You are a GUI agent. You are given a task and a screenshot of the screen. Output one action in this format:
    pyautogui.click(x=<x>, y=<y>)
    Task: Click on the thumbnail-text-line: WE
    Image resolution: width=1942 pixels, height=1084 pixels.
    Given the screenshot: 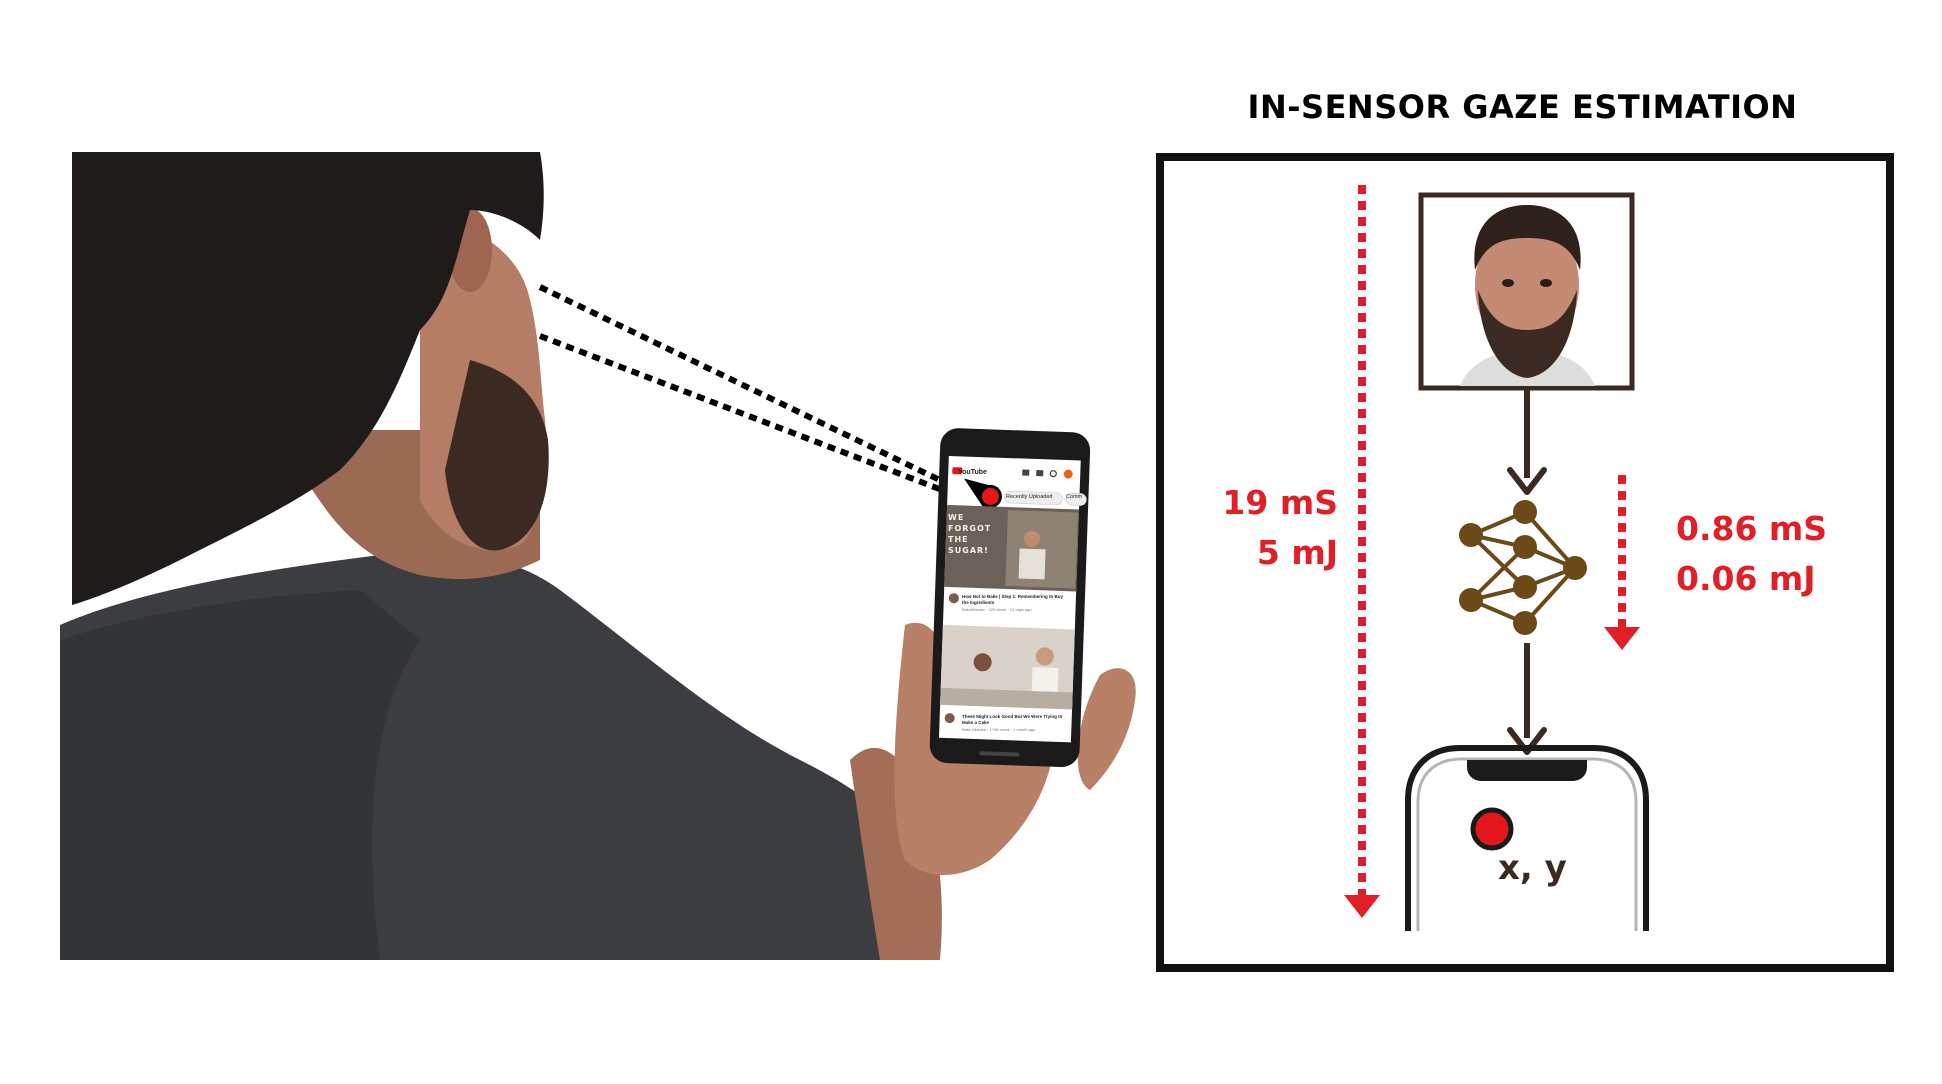 What is the action you would take?
    pyautogui.click(x=956, y=517)
    